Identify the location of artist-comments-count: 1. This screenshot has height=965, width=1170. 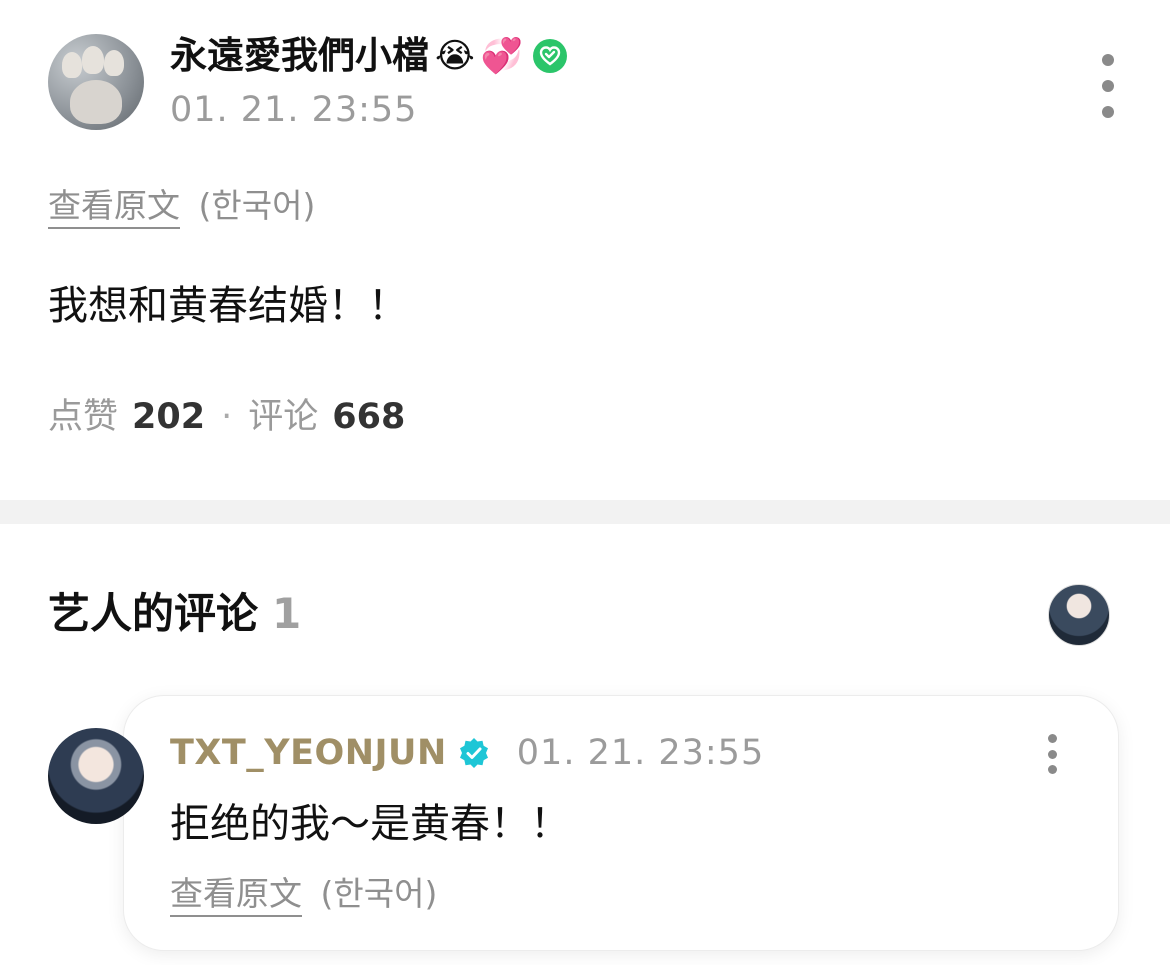
(287, 613).